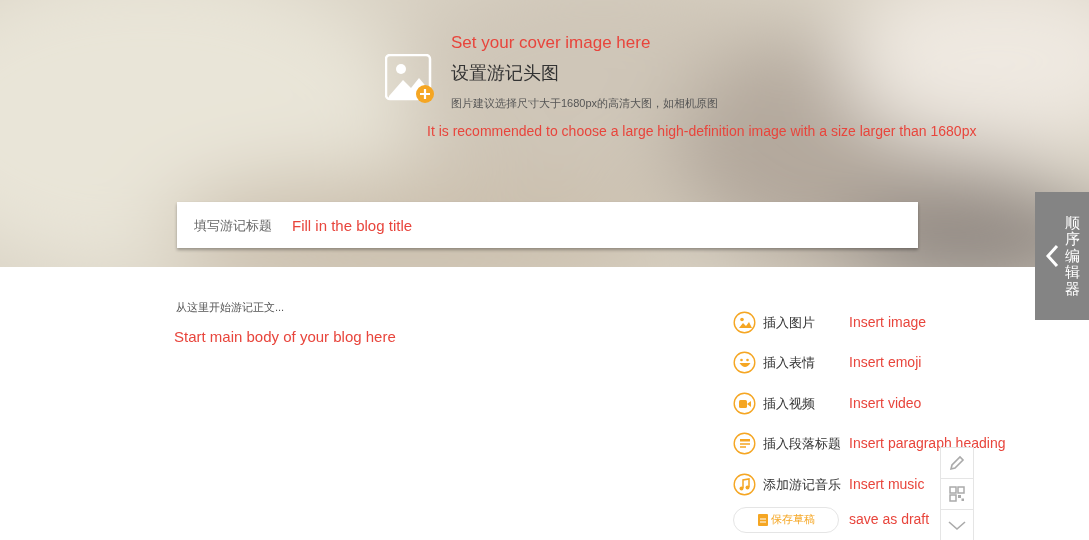  What do you see at coordinates (744, 444) in the screenshot?
I see `paragraph-icon` at bounding box center [744, 444].